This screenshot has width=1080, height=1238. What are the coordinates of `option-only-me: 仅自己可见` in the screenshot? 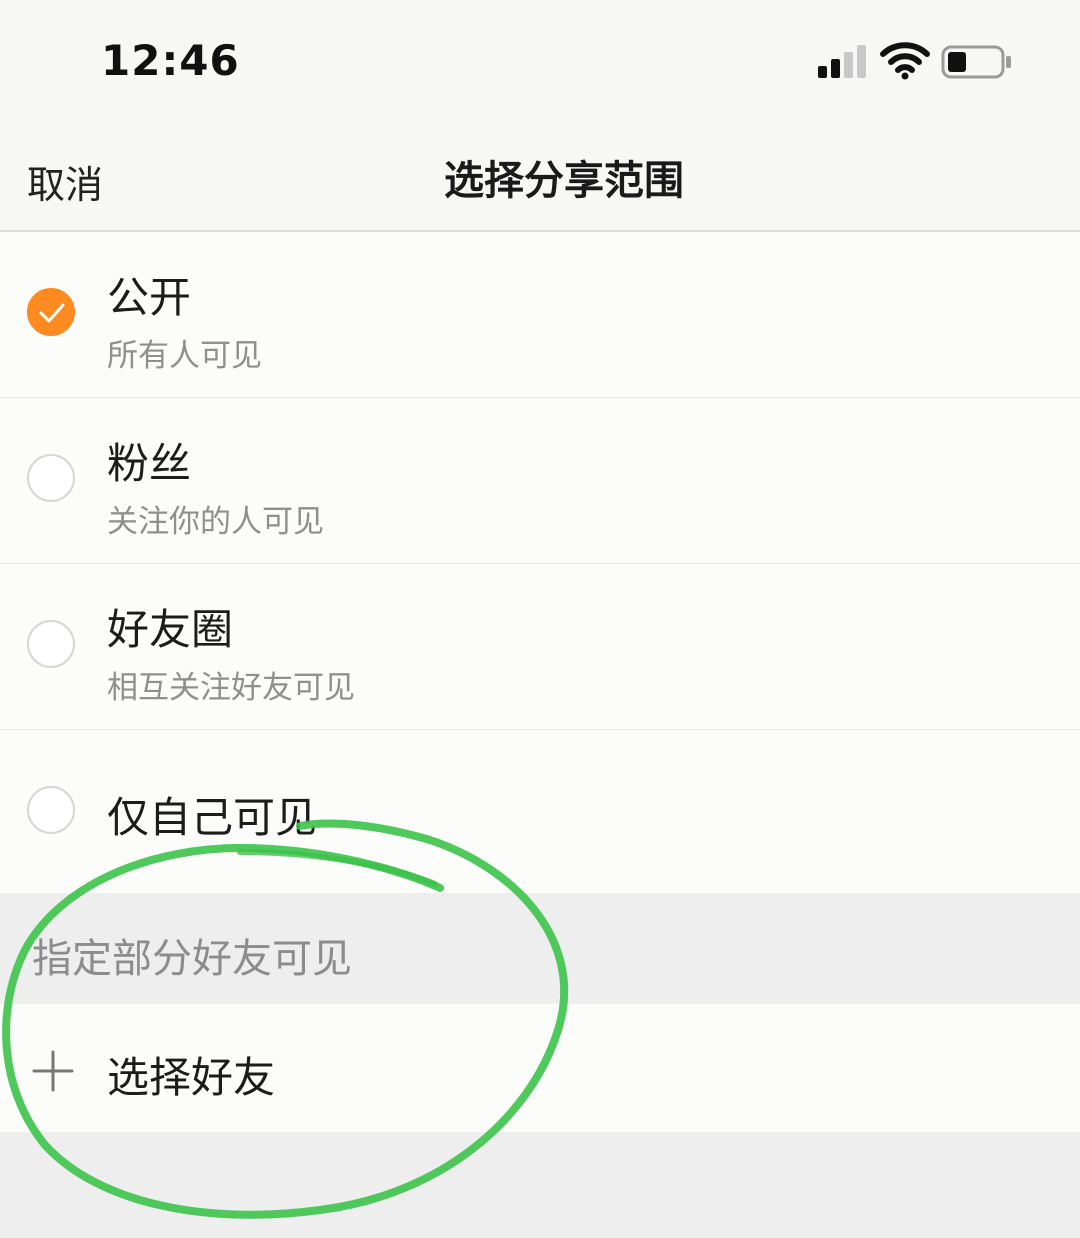 It's located at (540, 811).